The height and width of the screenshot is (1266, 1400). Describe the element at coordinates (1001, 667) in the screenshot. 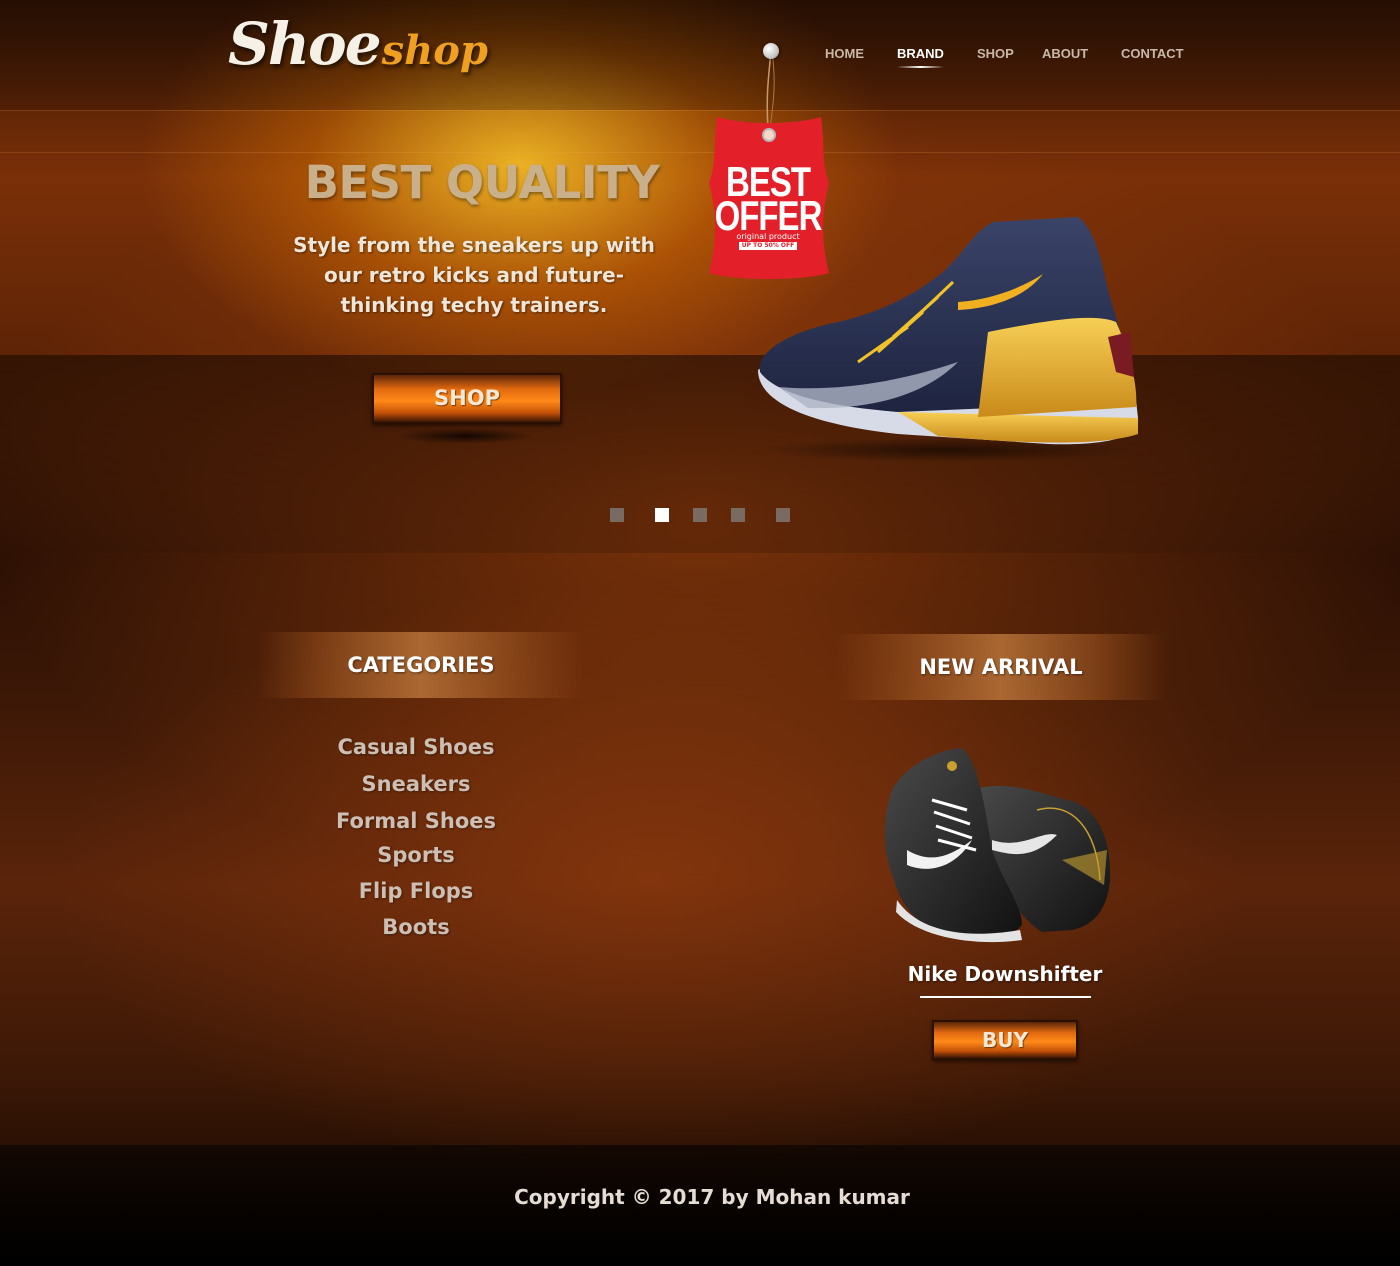

I see `new-arrival-header: NEW ARRIVAL` at that location.